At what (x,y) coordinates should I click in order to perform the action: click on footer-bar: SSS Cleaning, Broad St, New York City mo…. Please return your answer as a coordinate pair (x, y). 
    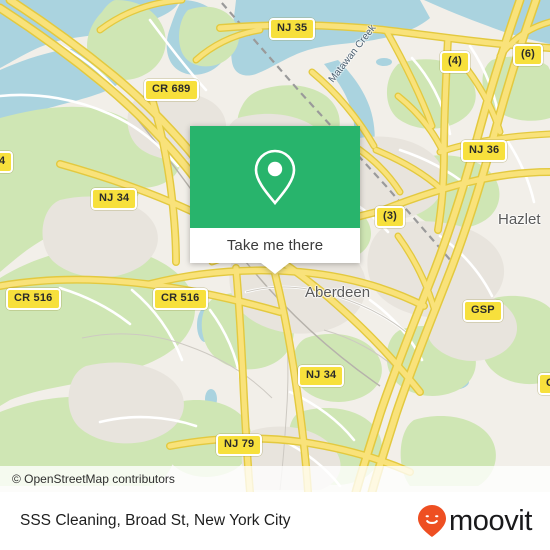
    Looking at the image, I should click on (275, 521).